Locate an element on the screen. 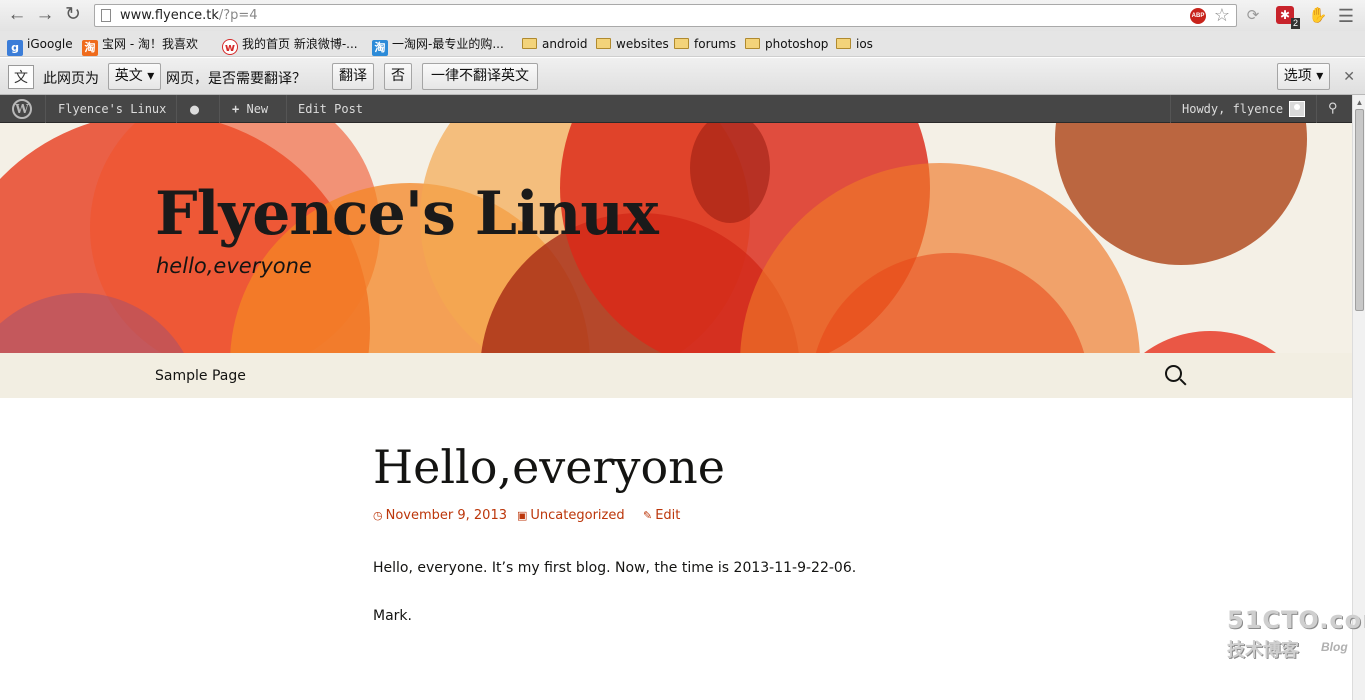  folder-icon: ▣ is located at coordinates (522, 515).